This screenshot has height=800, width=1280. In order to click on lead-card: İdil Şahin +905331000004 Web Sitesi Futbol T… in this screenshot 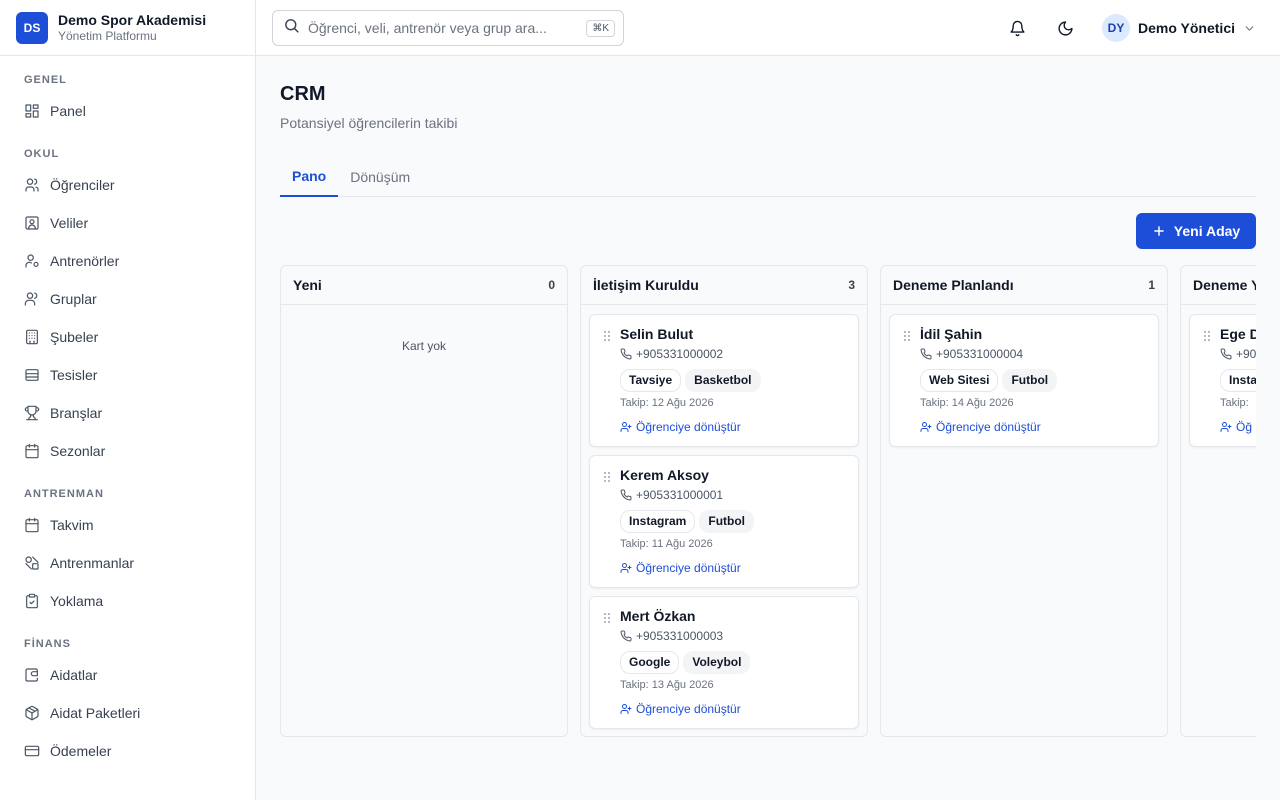, I will do `click(1024, 380)`.